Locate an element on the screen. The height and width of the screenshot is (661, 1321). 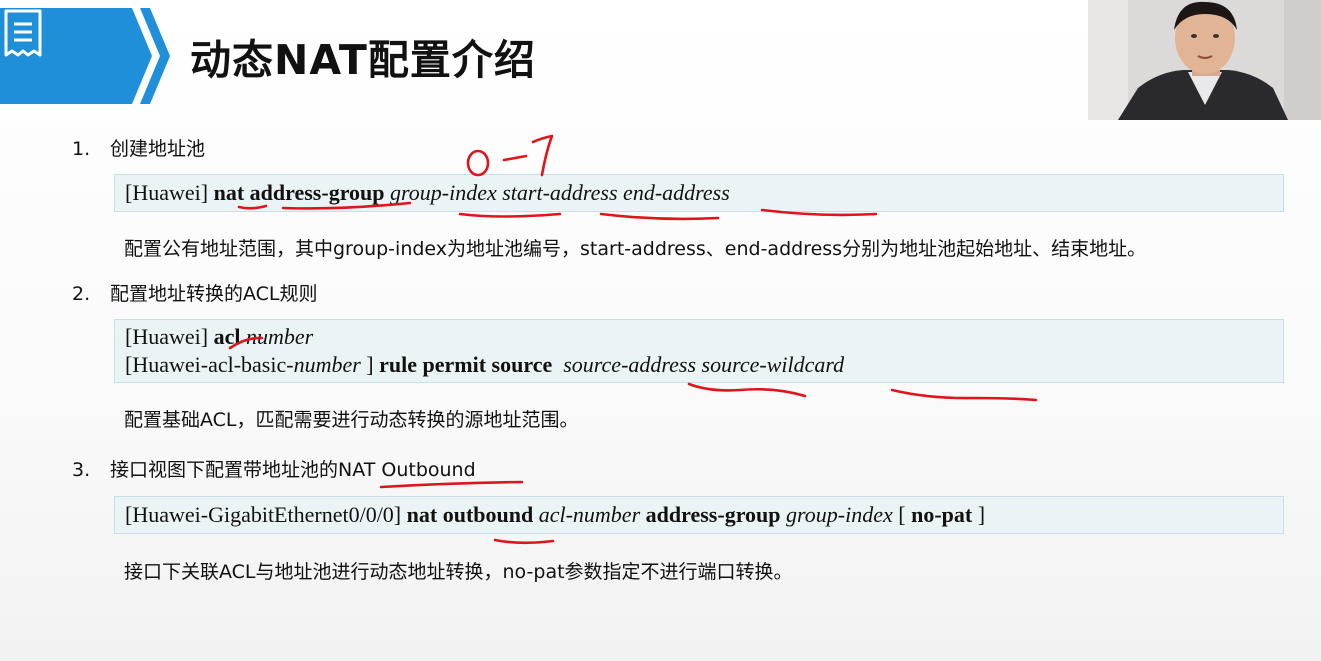
underline-nat-outbound-heading is located at coordinates (451, 484).